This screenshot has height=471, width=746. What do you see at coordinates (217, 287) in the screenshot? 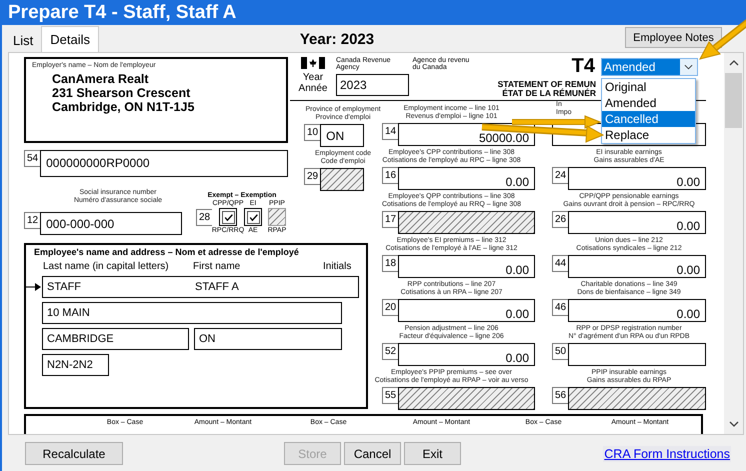
I see `first-name: STAFF A` at bounding box center [217, 287].